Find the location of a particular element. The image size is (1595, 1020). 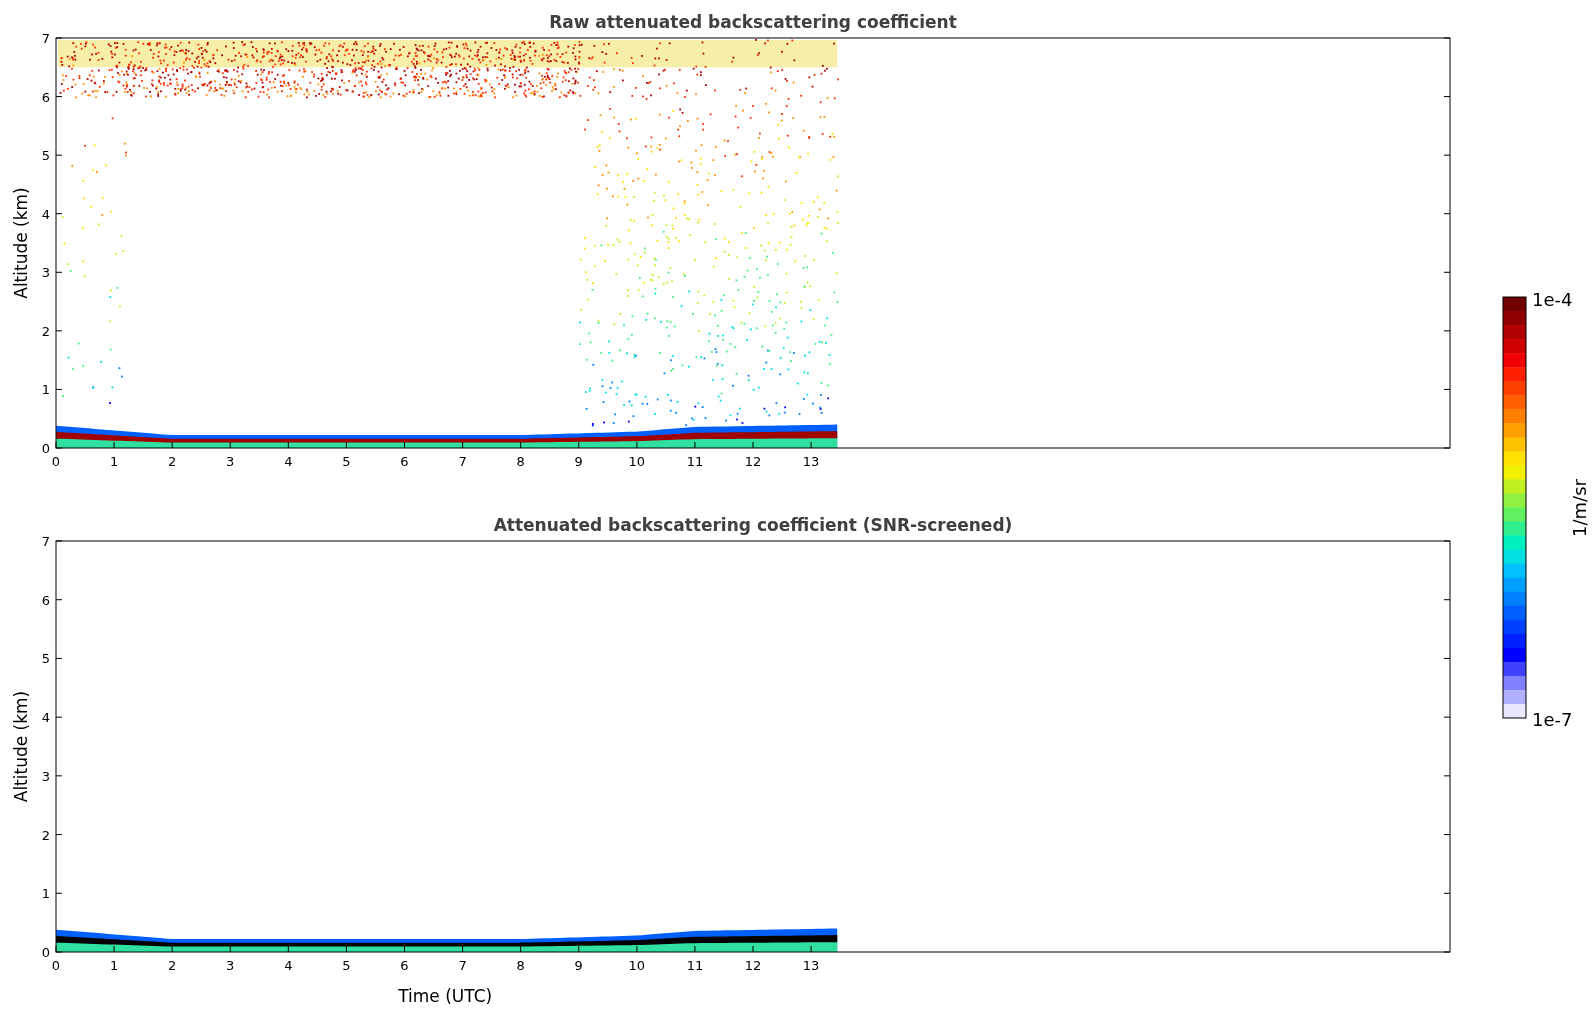

colorbar-min-label: 1e-7 is located at coordinates (1552, 719).